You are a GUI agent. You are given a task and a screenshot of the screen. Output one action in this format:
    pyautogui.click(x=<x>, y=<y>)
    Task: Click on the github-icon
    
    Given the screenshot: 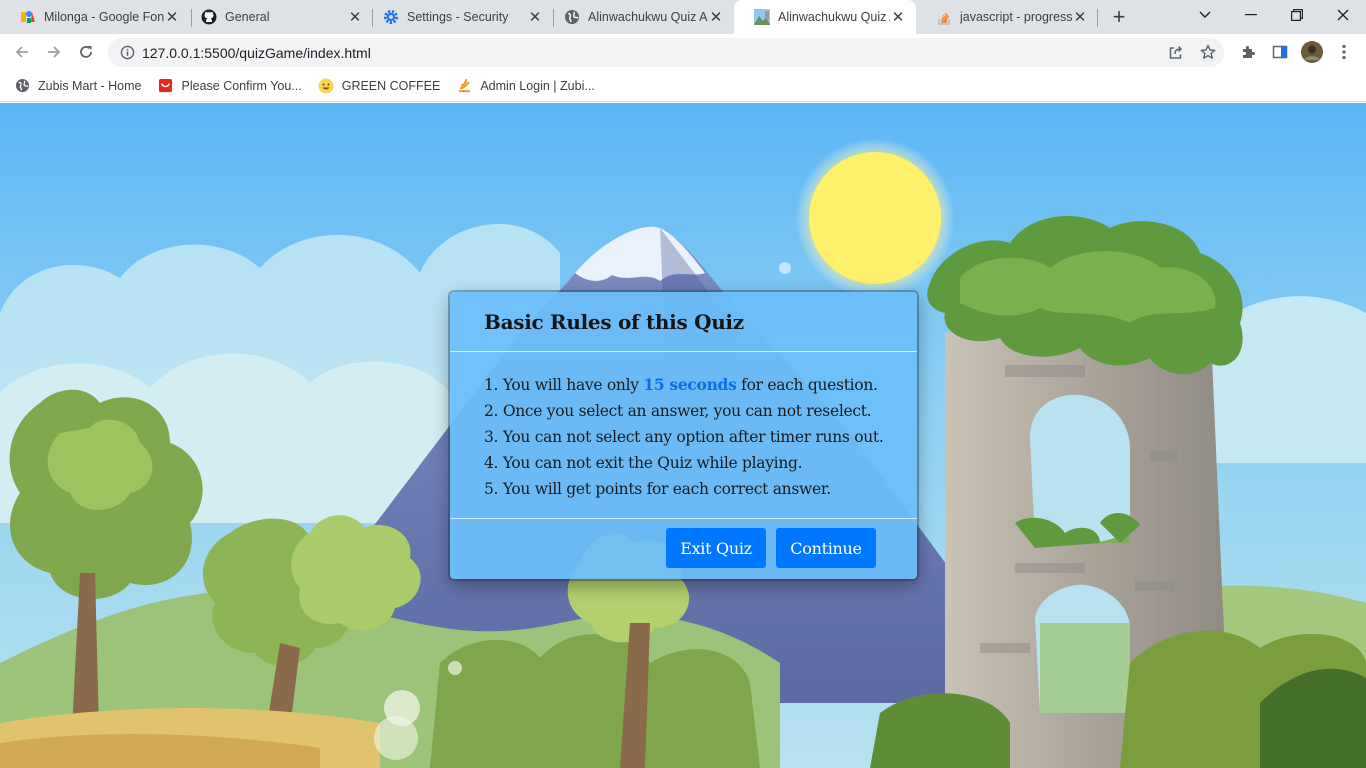 What is the action you would take?
    pyautogui.click(x=209, y=17)
    